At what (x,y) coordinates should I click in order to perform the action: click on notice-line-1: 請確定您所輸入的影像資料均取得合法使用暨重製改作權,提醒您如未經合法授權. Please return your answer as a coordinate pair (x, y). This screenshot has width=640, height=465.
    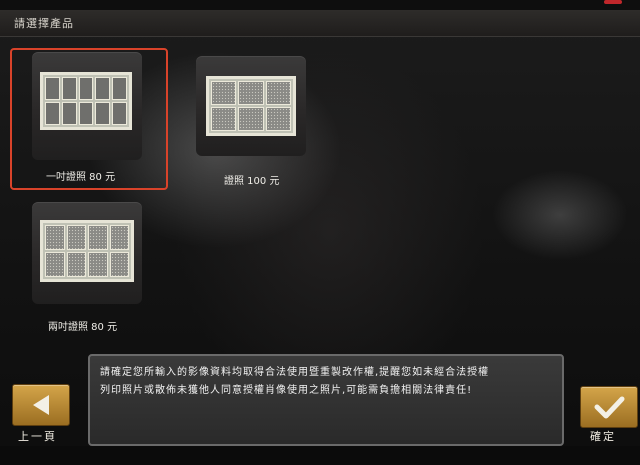
    Looking at the image, I should click on (295, 372).